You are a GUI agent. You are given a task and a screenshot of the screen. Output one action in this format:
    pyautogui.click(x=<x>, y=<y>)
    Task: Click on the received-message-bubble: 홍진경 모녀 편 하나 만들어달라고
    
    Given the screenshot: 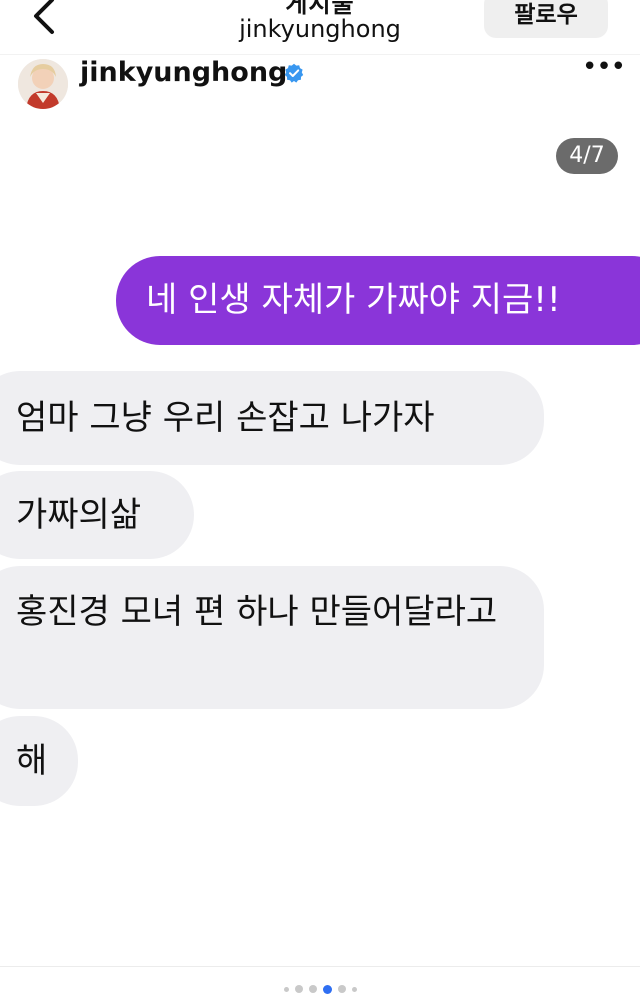 What is the action you would take?
    pyautogui.click(x=272, y=637)
    